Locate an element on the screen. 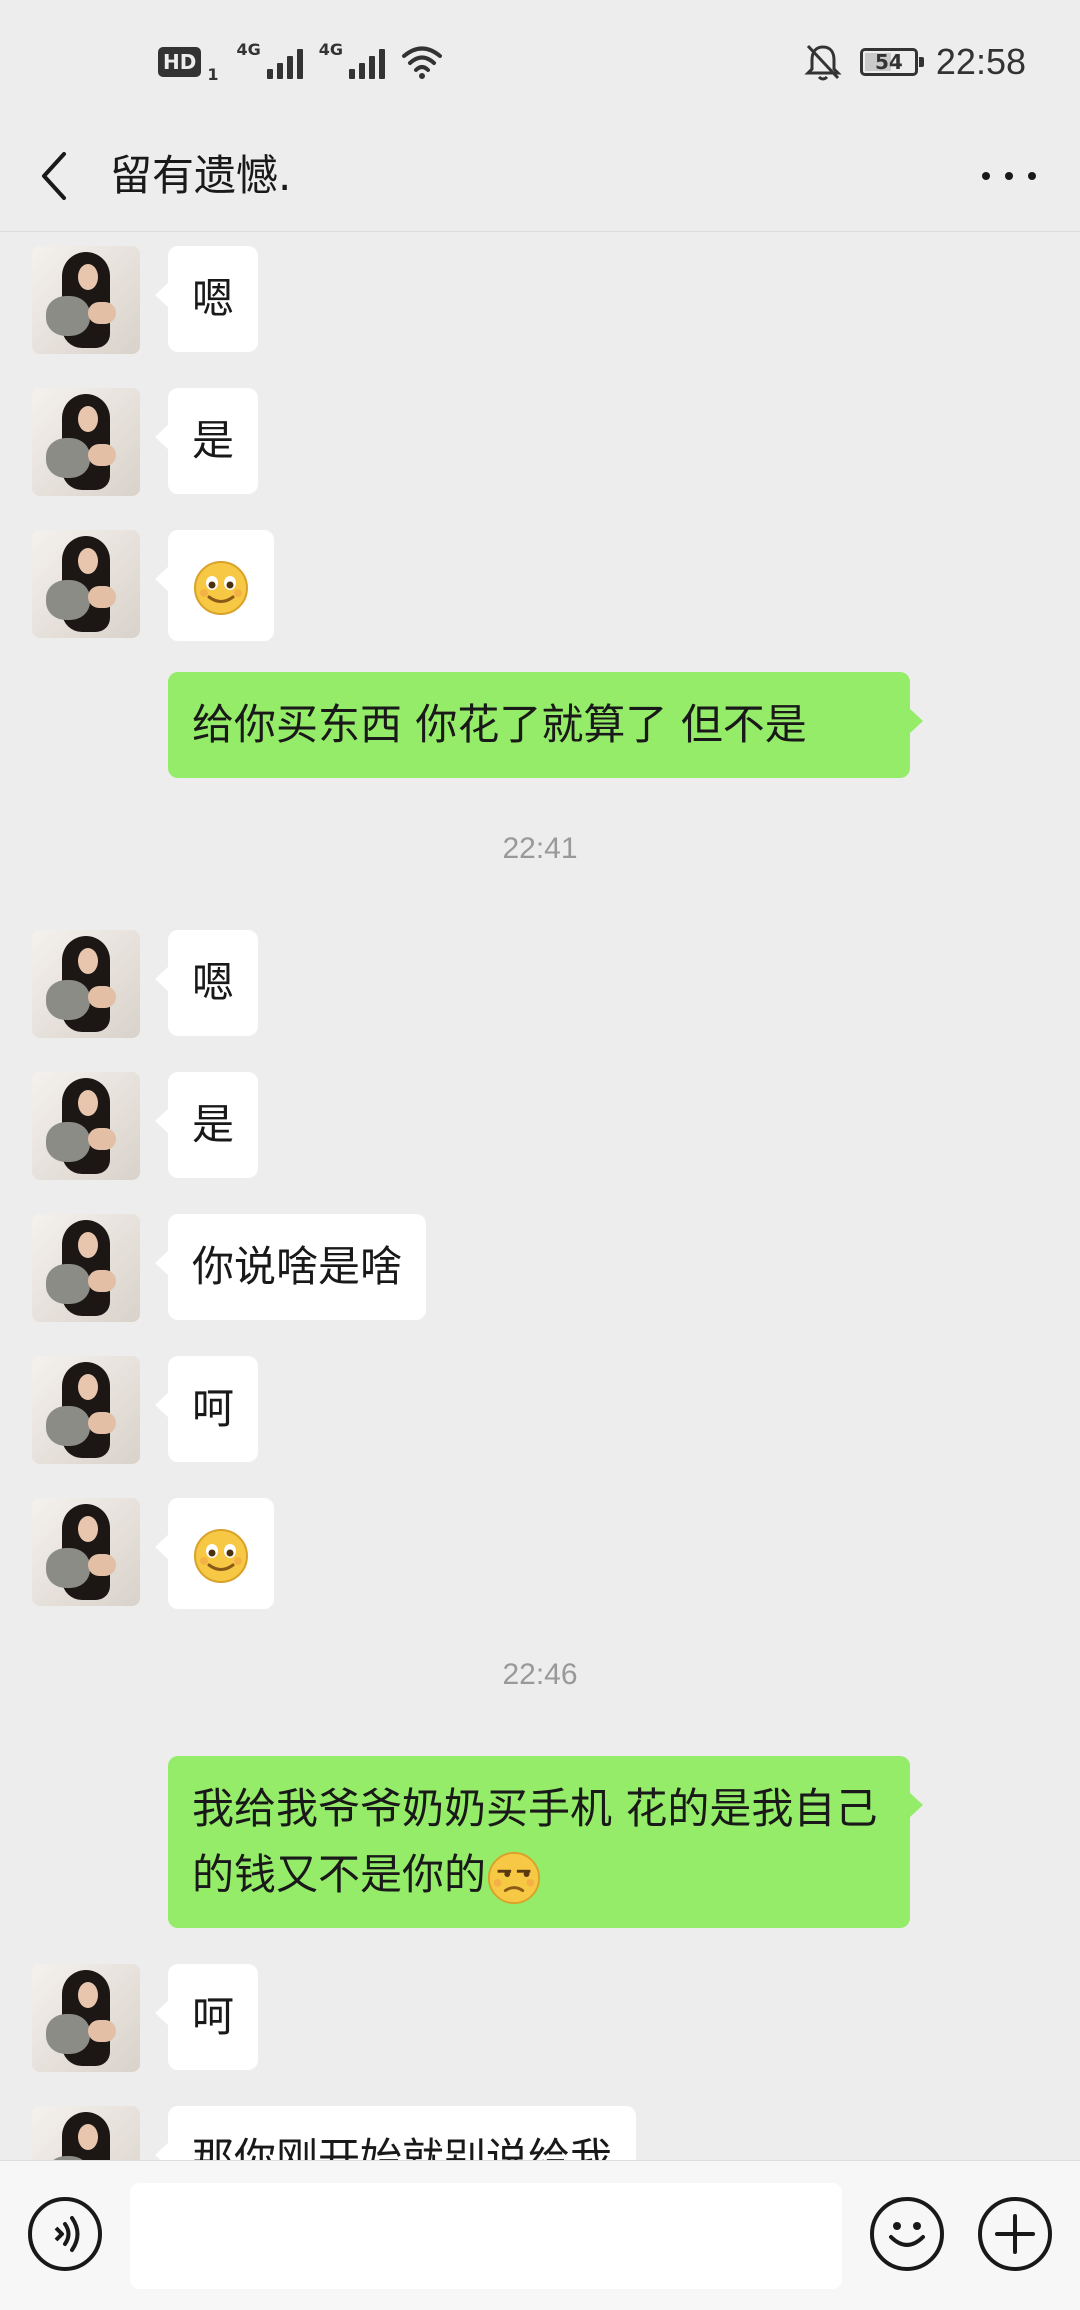 The height and width of the screenshot is (2310, 1080). clock: 22:58 is located at coordinates (980, 61).